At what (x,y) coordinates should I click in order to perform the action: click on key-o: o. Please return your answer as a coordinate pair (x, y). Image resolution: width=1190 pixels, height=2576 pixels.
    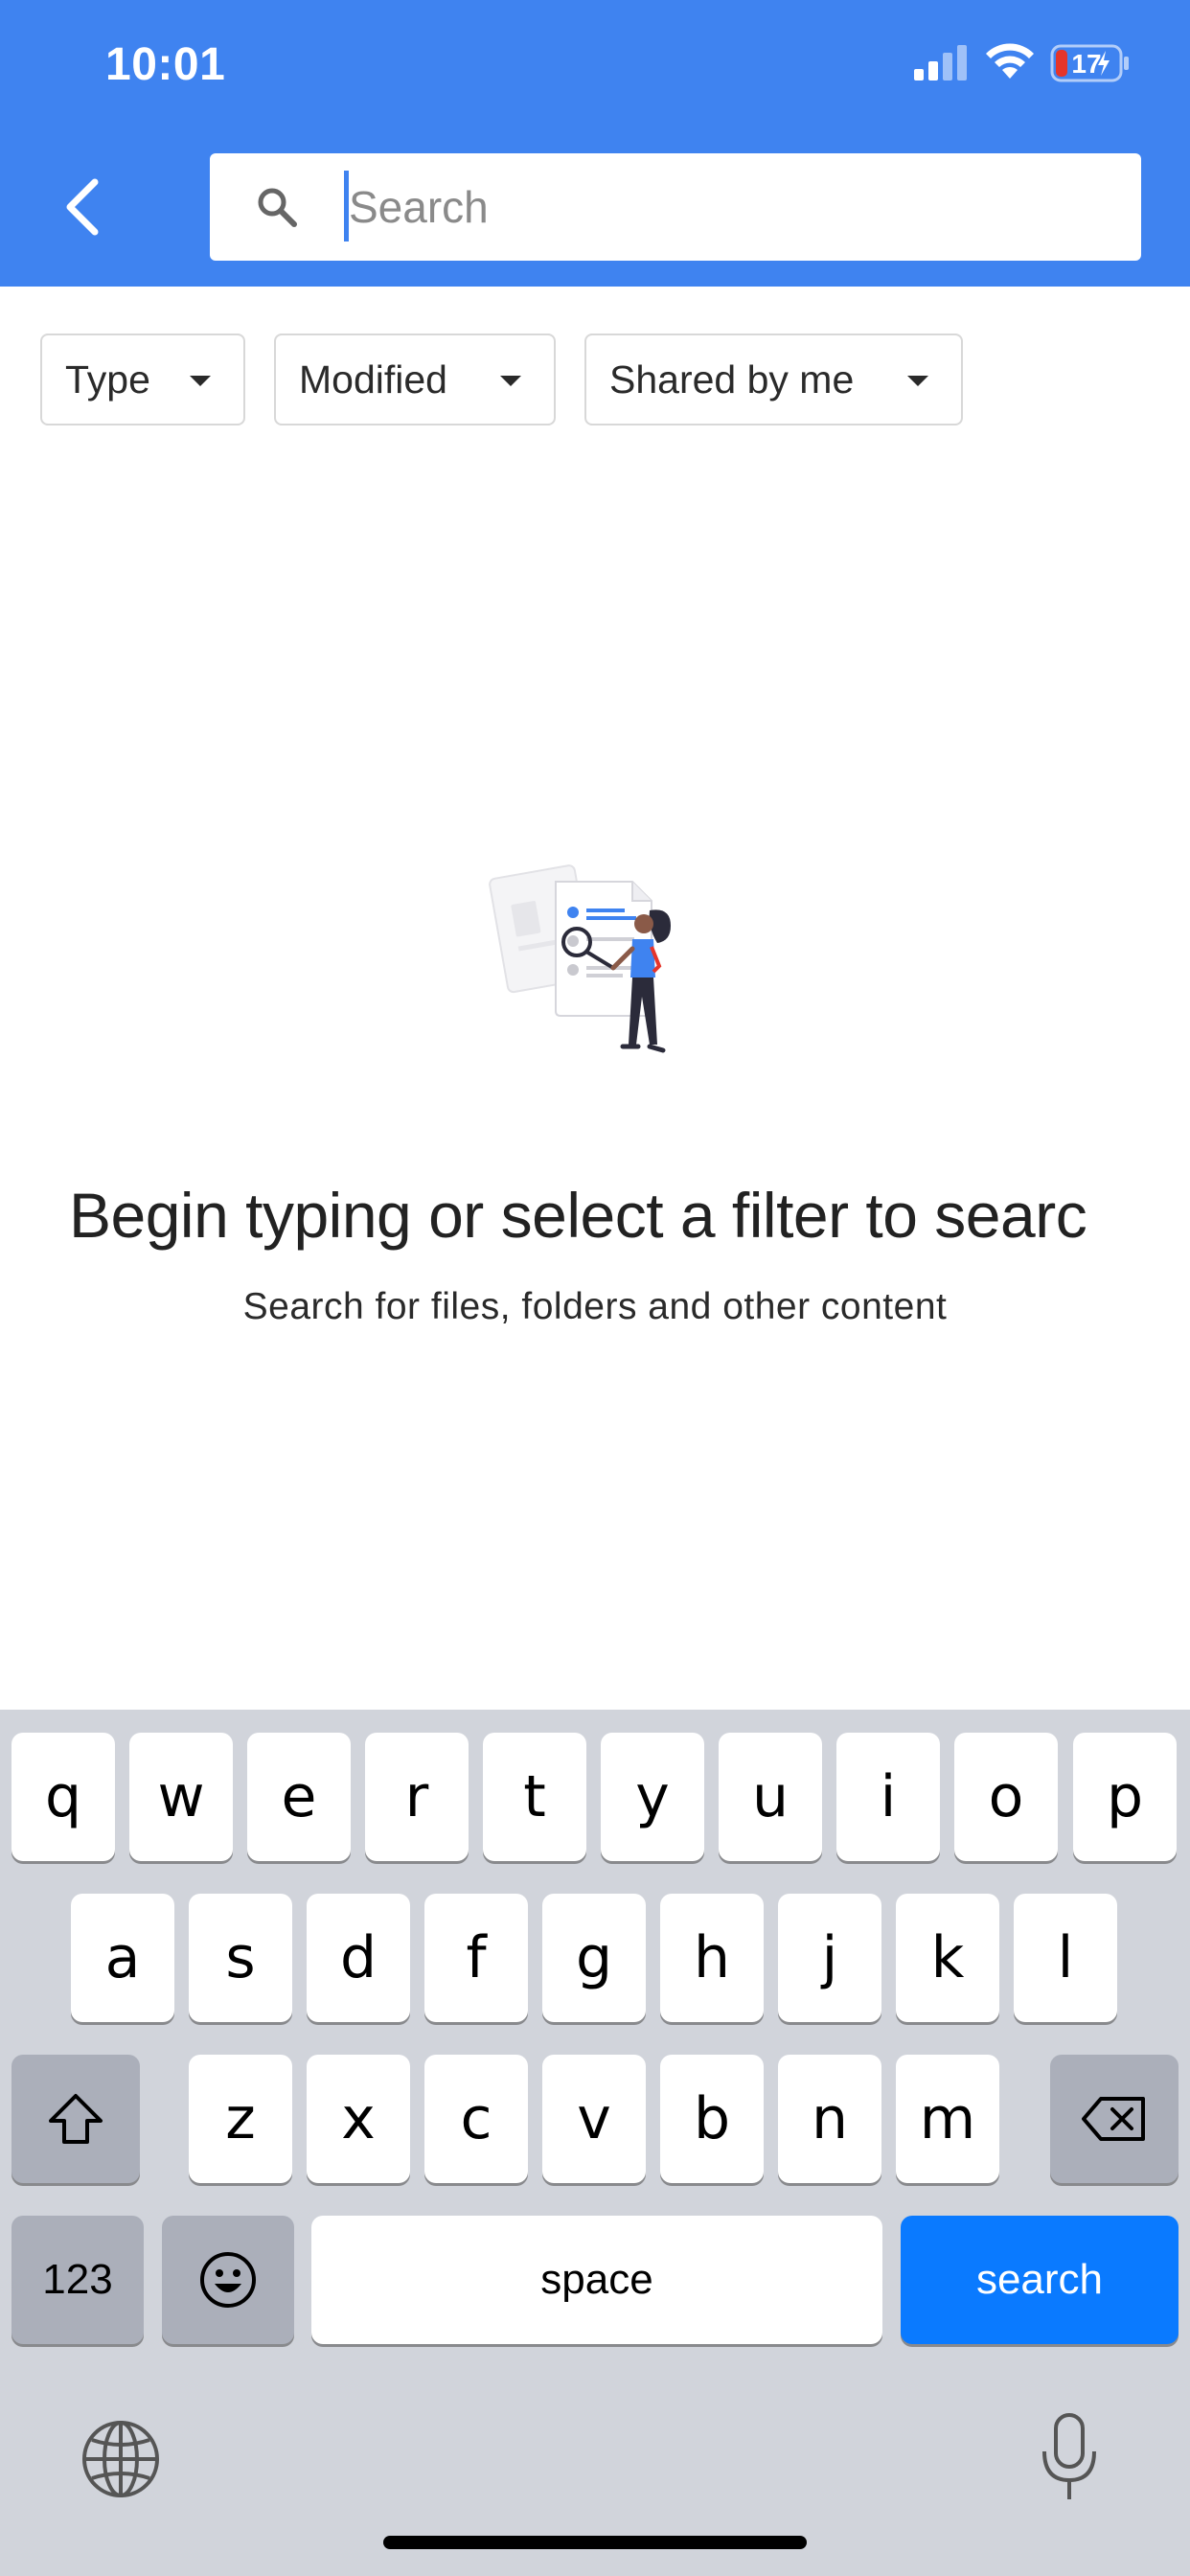
    Looking at the image, I should click on (1006, 1797).